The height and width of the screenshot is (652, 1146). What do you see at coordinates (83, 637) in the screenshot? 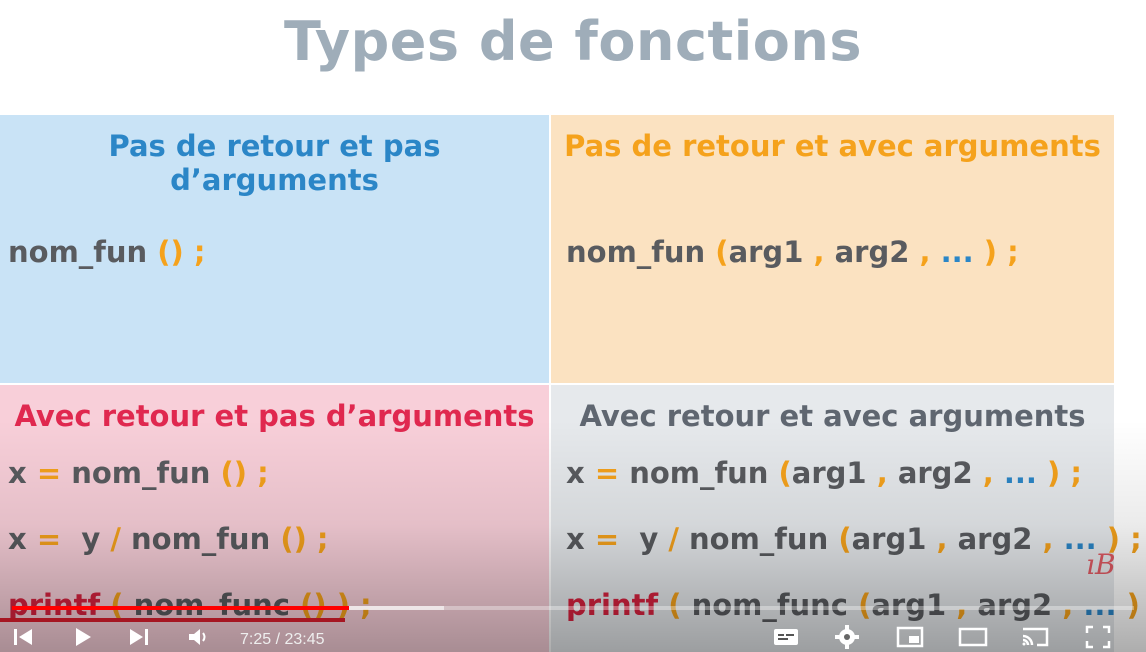
I see `play-icon` at bounding box center [83, 637].